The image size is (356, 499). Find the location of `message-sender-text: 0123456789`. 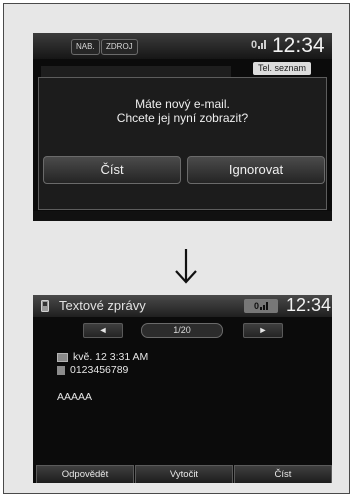

message-sender-text: 0123456789 is located at coordinates (99, 370).